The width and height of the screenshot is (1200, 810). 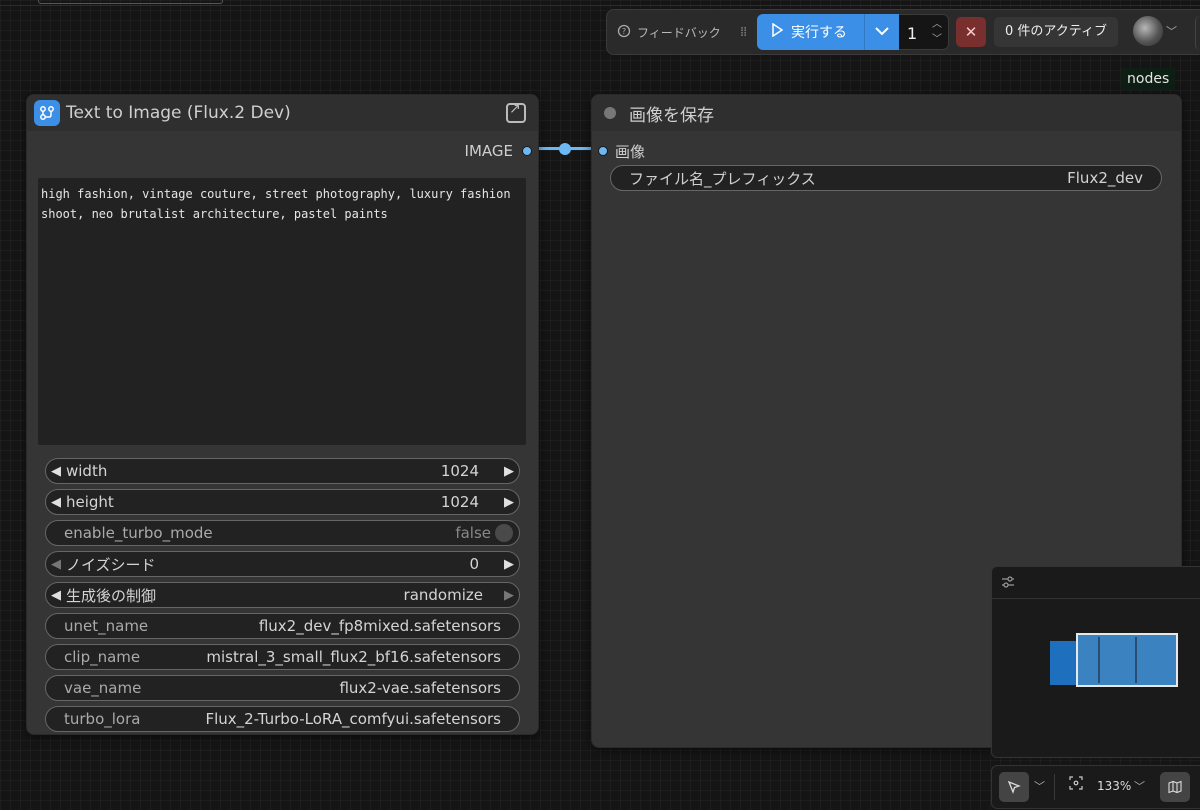 I want to click on widget-label: turbo_lora, so click(x=102, y=719).